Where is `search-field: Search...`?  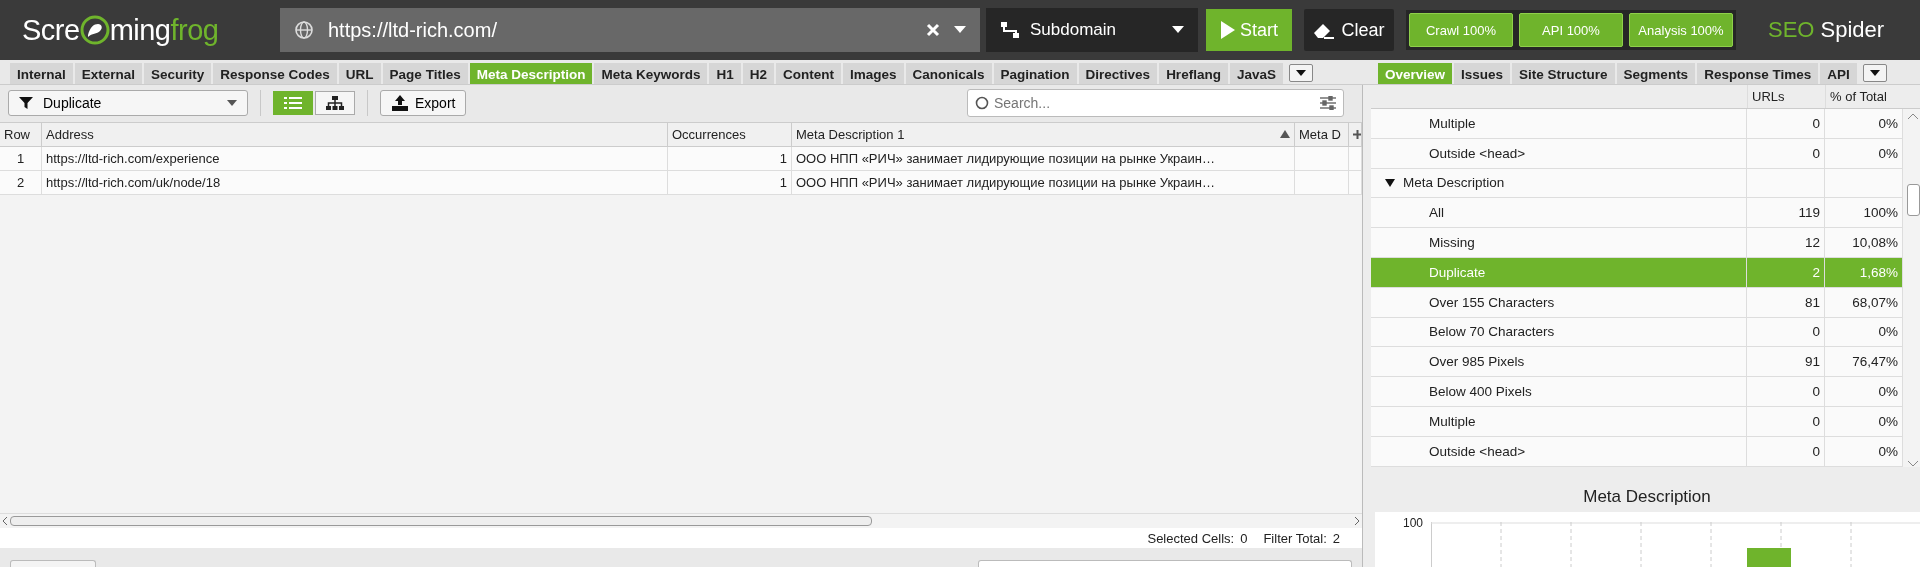
search-field: Search... is located at coordinates (1155, 103).